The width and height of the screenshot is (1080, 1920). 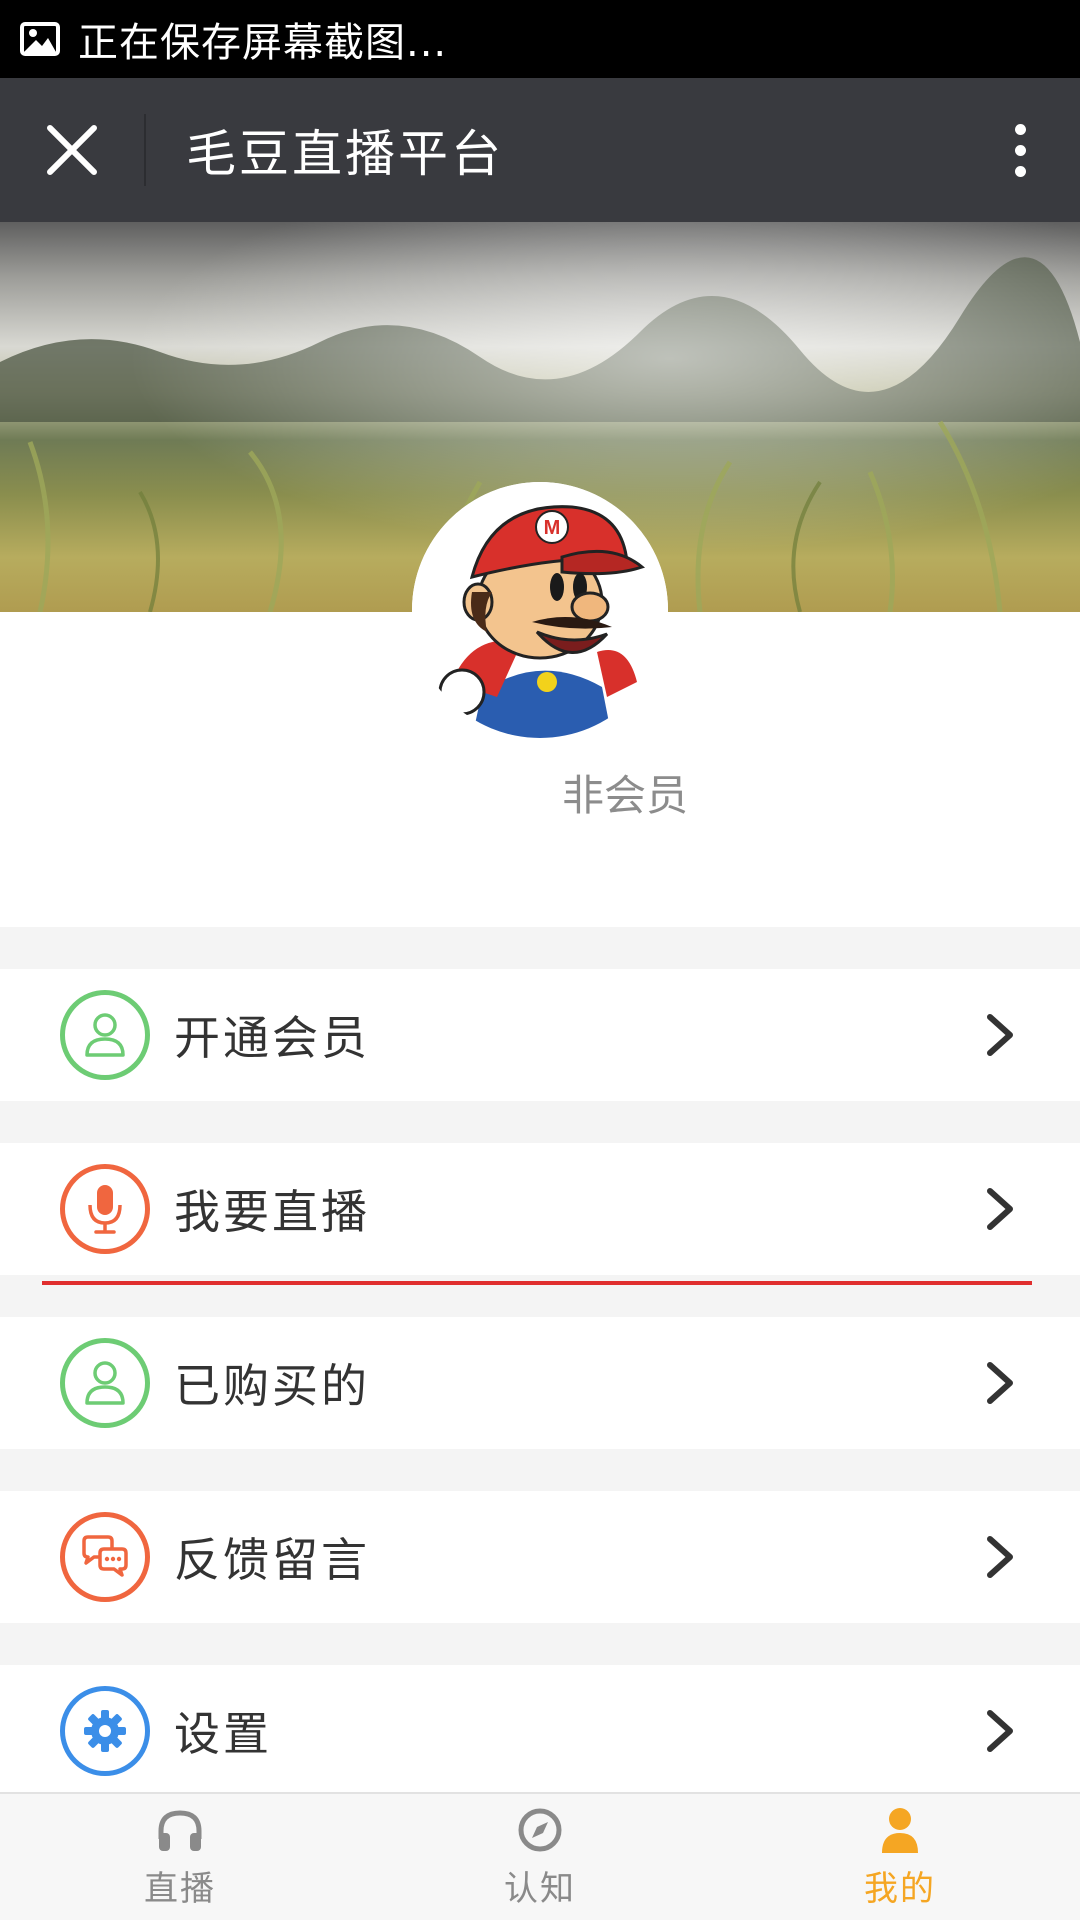 I want to click on svg-text: M, so click(x=552, y=528).